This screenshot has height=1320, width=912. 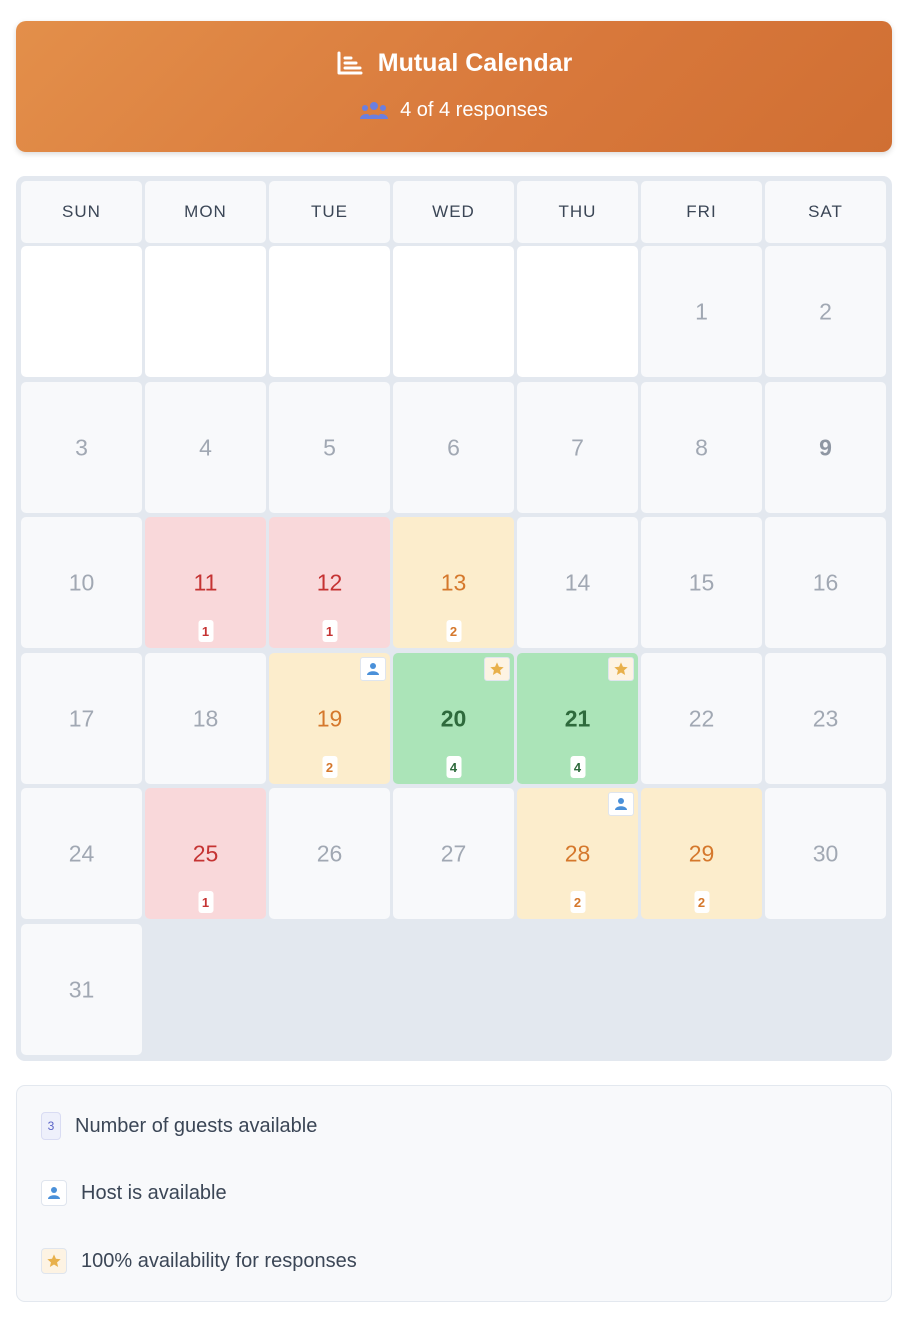 I want to click on users-icon, so click(x=374, y=111).